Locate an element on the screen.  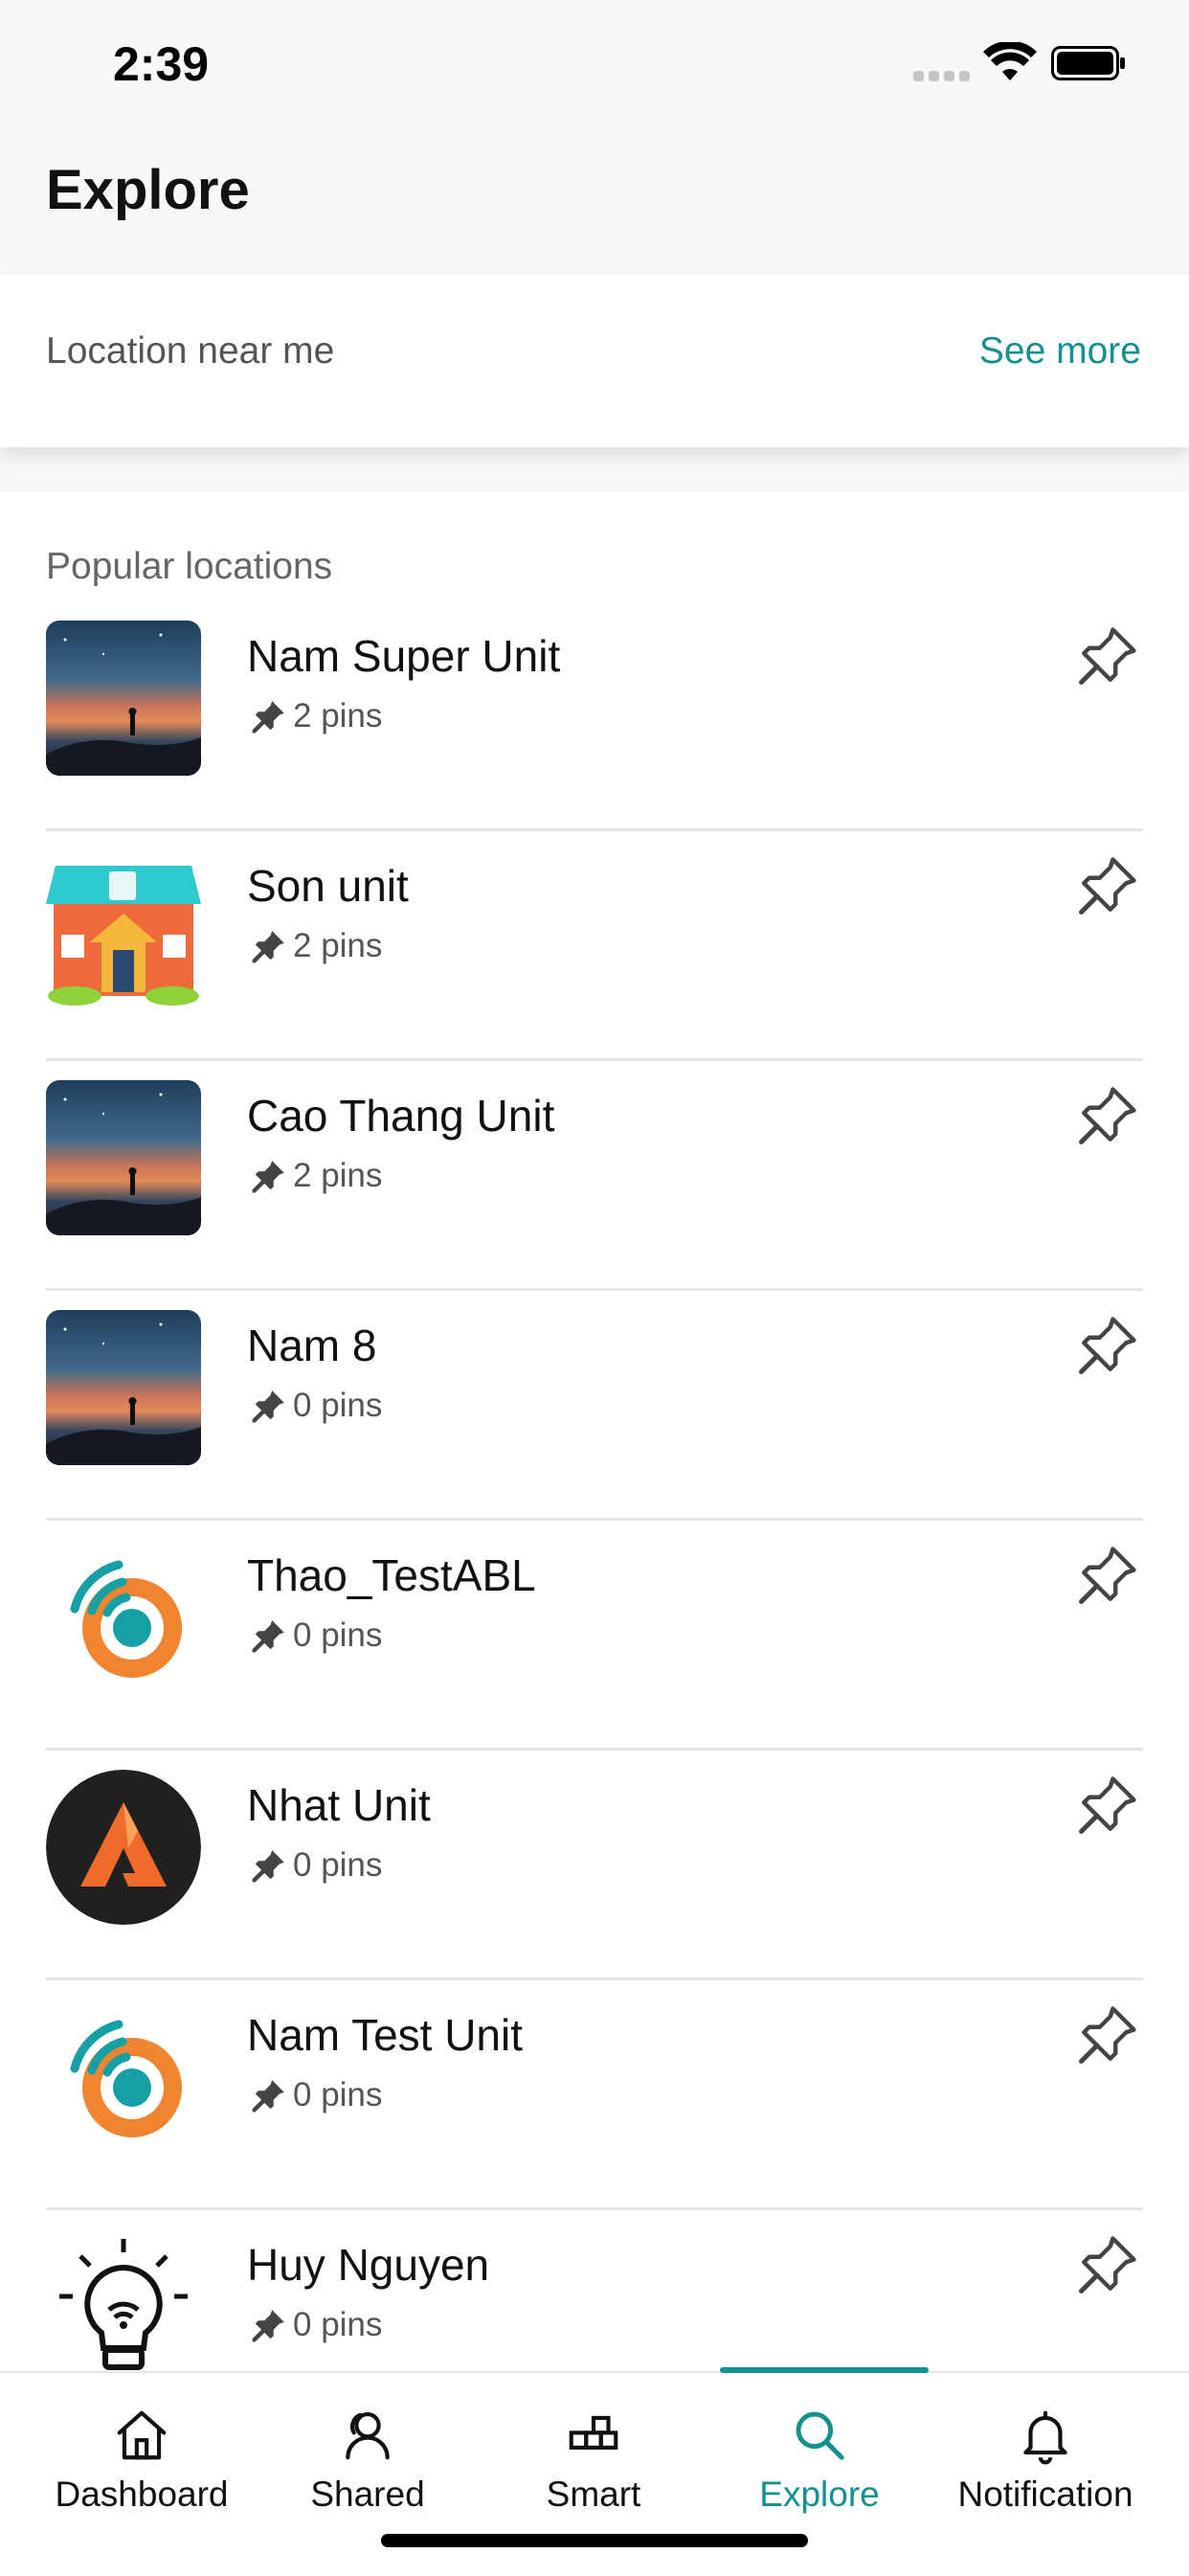
a-logo is located at coordinates (123, 1847).